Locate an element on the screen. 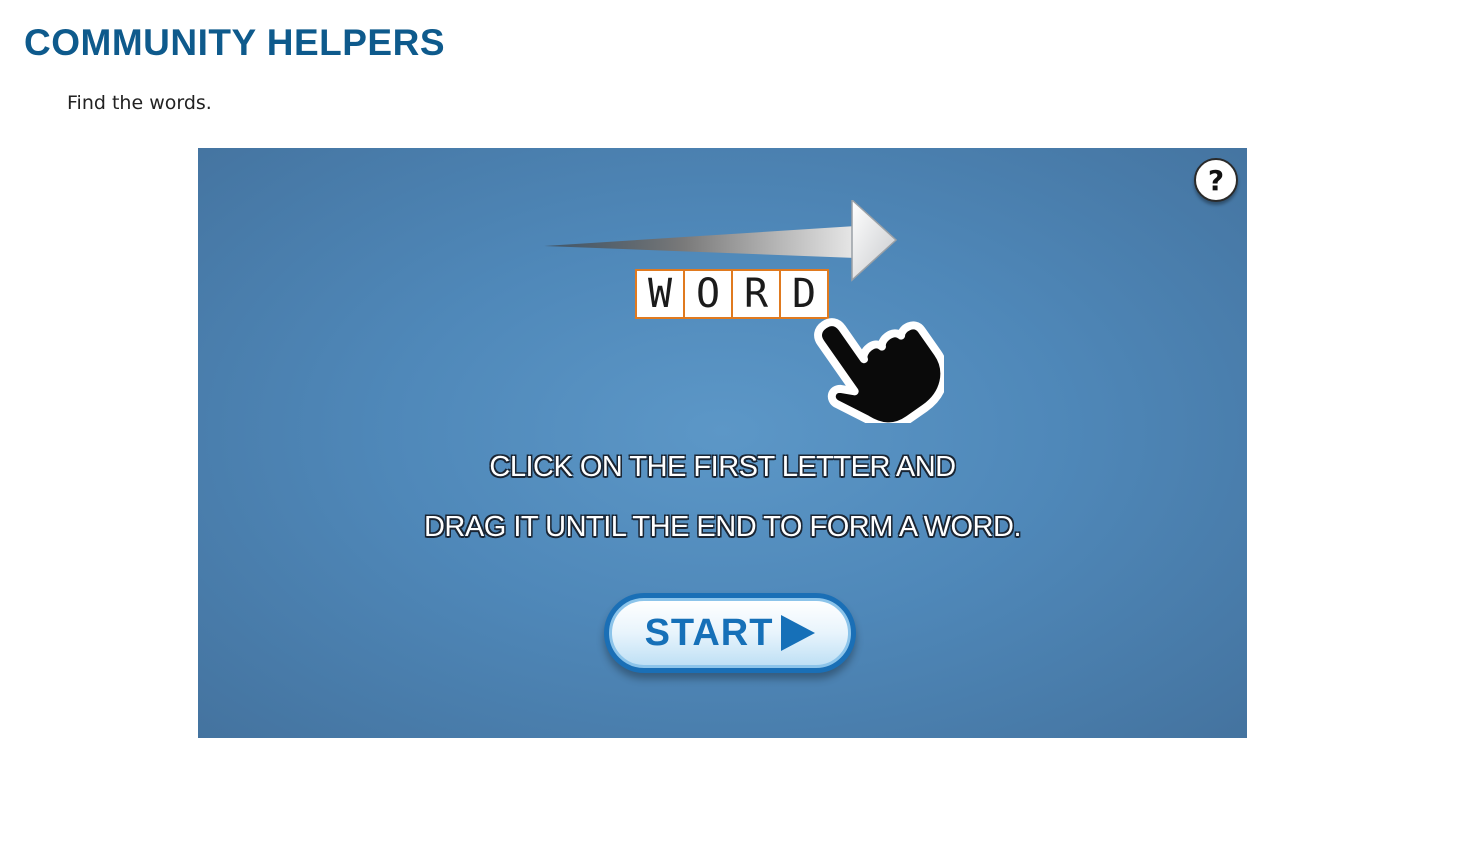 Image resolution: width=1460 pixels, height=850 pixels. page-title: COMMUNITY HELPERS is located at coordinates (235, 42).